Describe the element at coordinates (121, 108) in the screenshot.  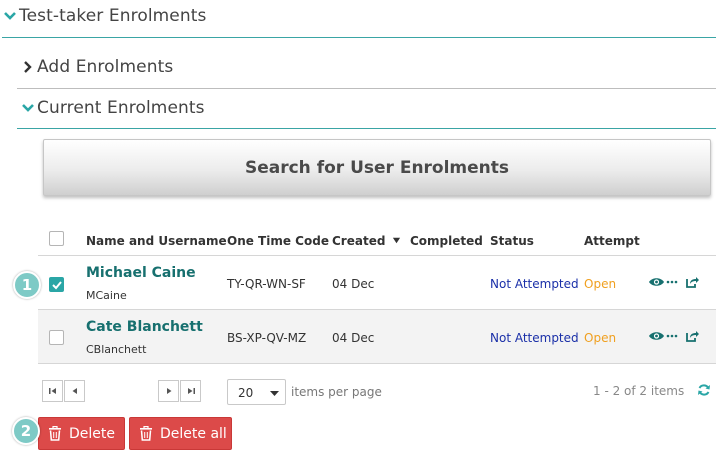
I see `section-title: Current Enrolments` at that location.